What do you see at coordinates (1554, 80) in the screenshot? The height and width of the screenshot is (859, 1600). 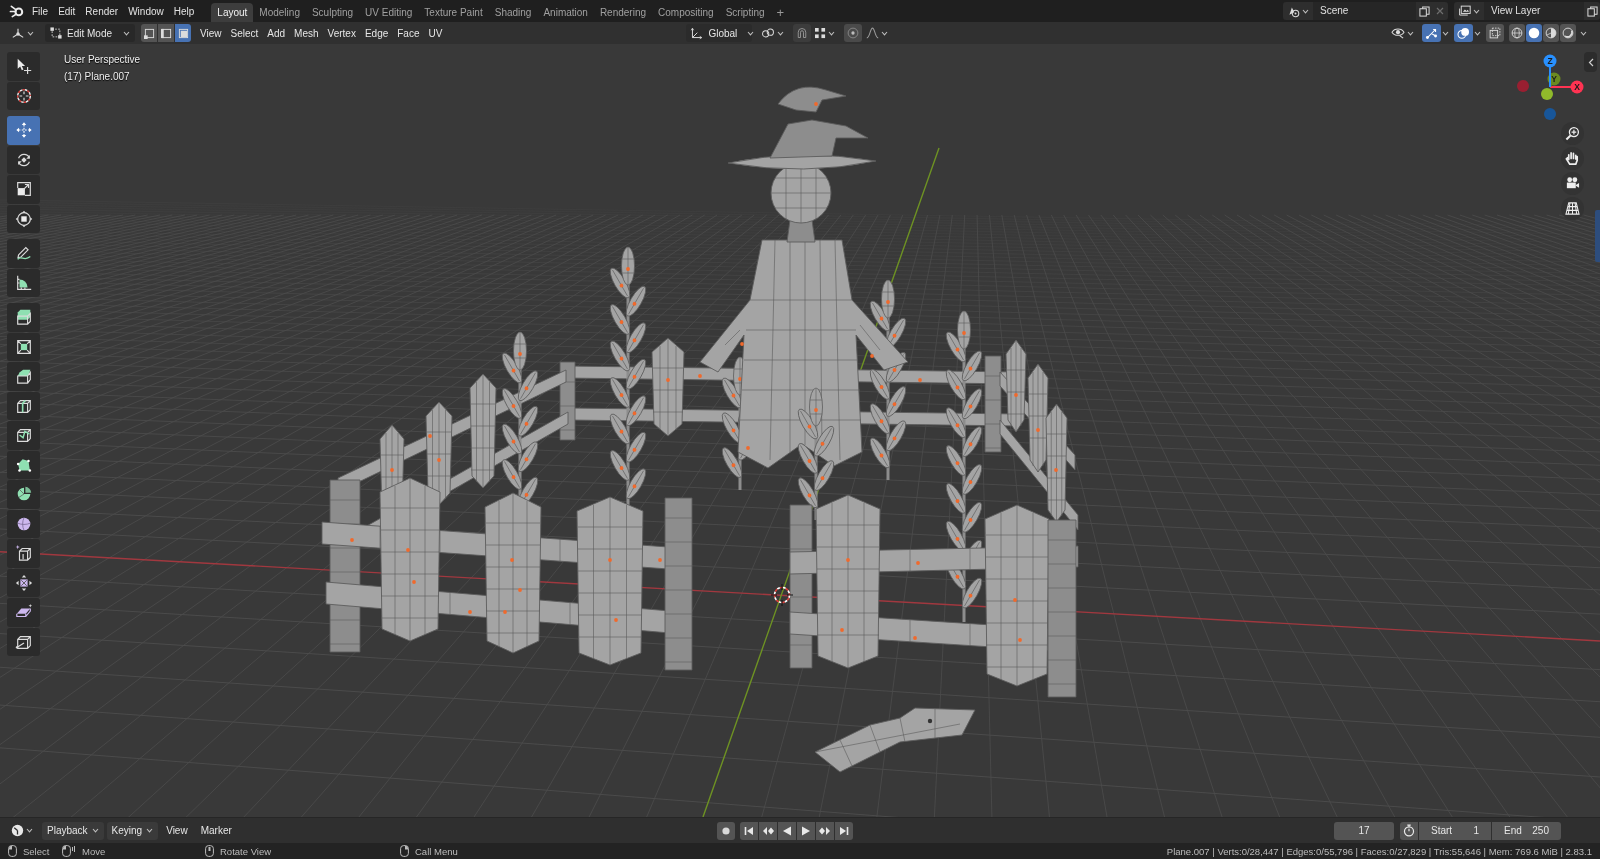 I see `axis-handle: Y` at bounding box center [1554, 80].